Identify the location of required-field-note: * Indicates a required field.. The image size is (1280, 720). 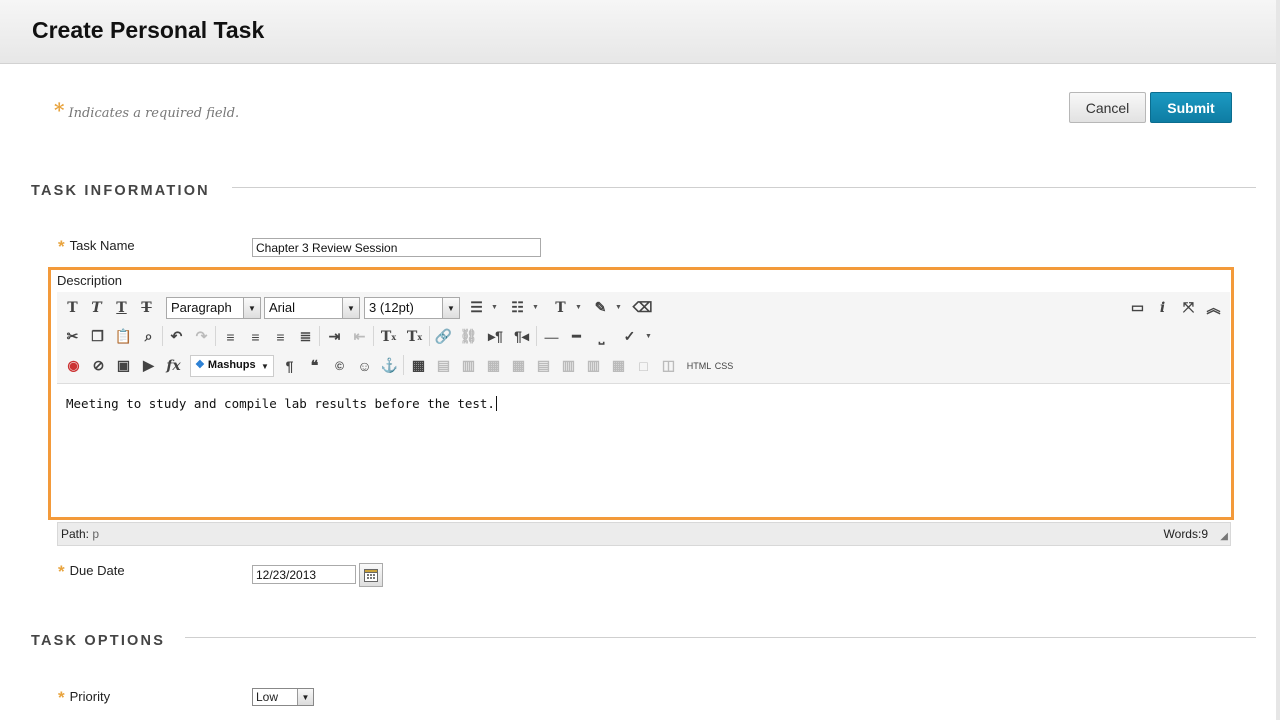
(146, 110).